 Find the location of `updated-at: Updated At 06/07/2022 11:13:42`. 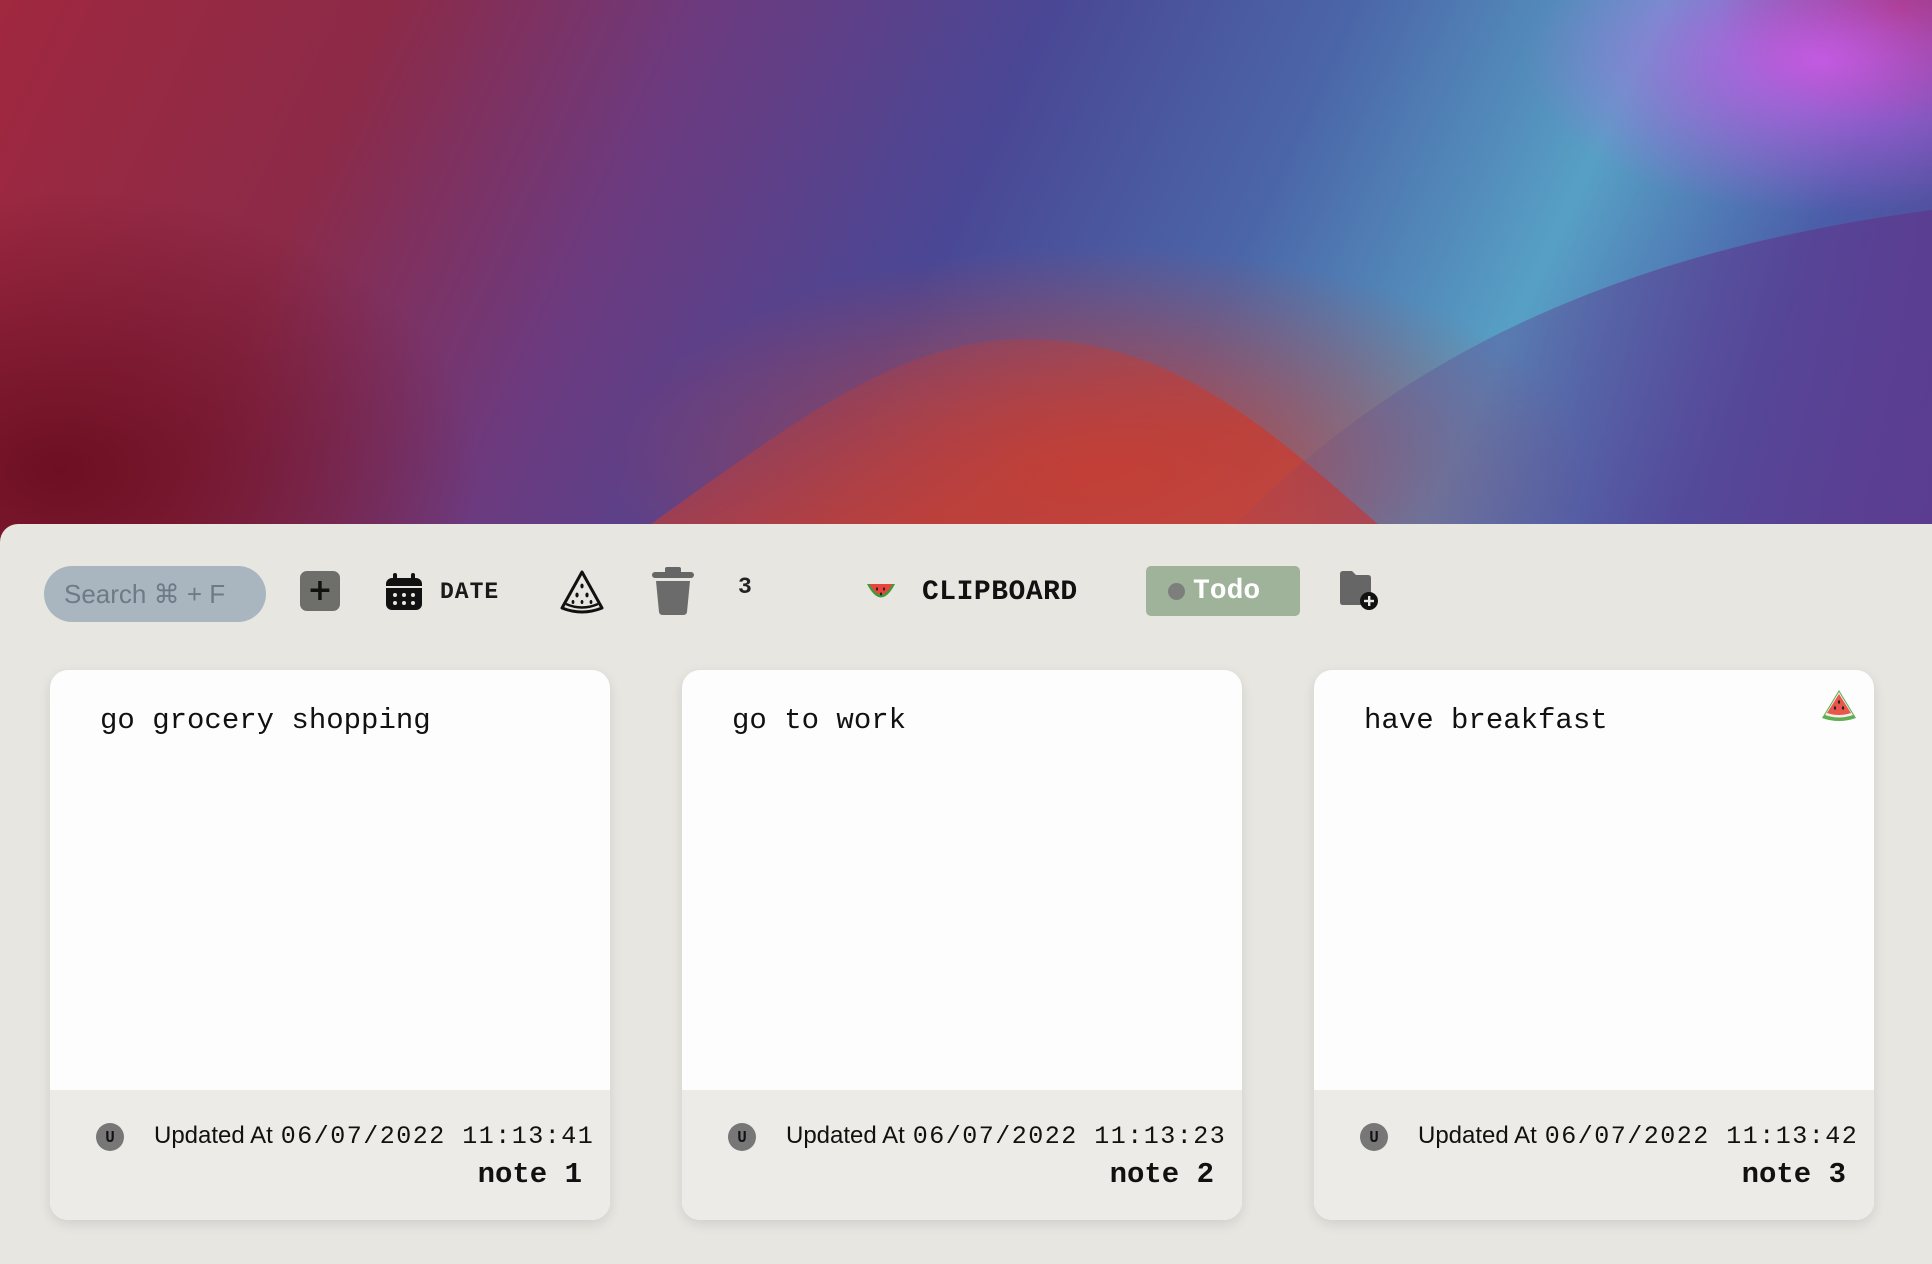

updated-at: Updated At 06/07/2022 11:13:42 is located at coordinates (1638, 1136).